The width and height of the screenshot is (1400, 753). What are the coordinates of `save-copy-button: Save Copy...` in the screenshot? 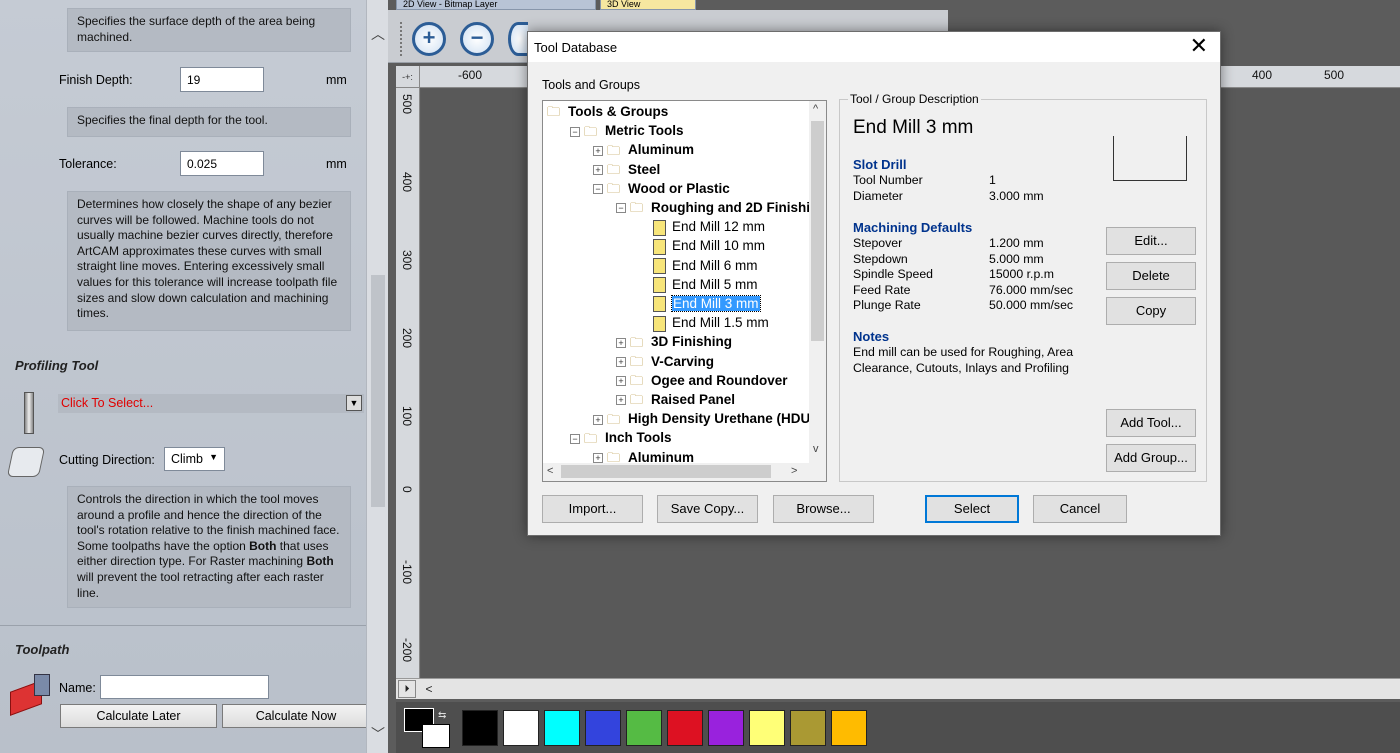 It's located at (707, 509).